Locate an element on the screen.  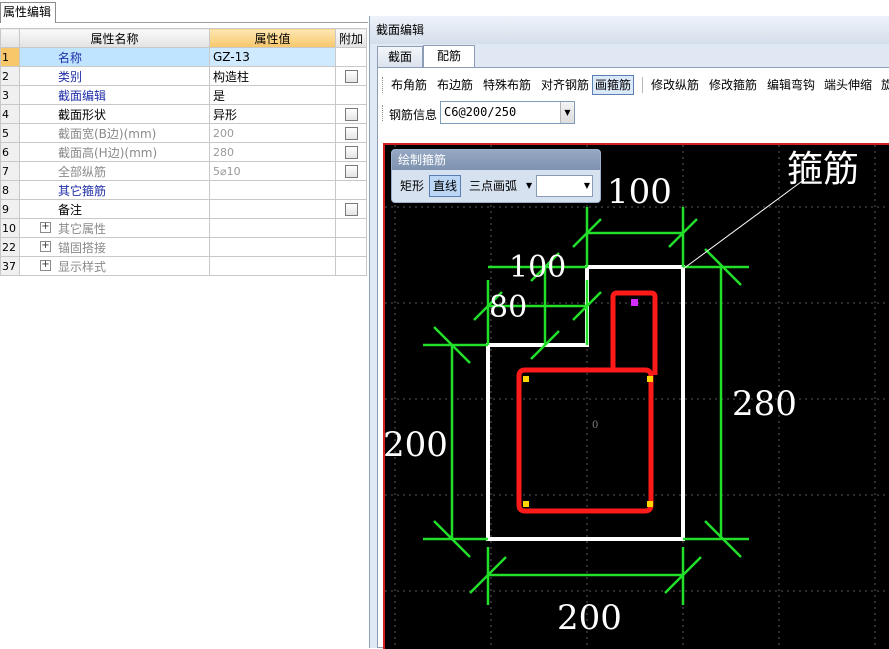
align-bar-button: 对齐钢筋 is located at coordinates (565, 85).